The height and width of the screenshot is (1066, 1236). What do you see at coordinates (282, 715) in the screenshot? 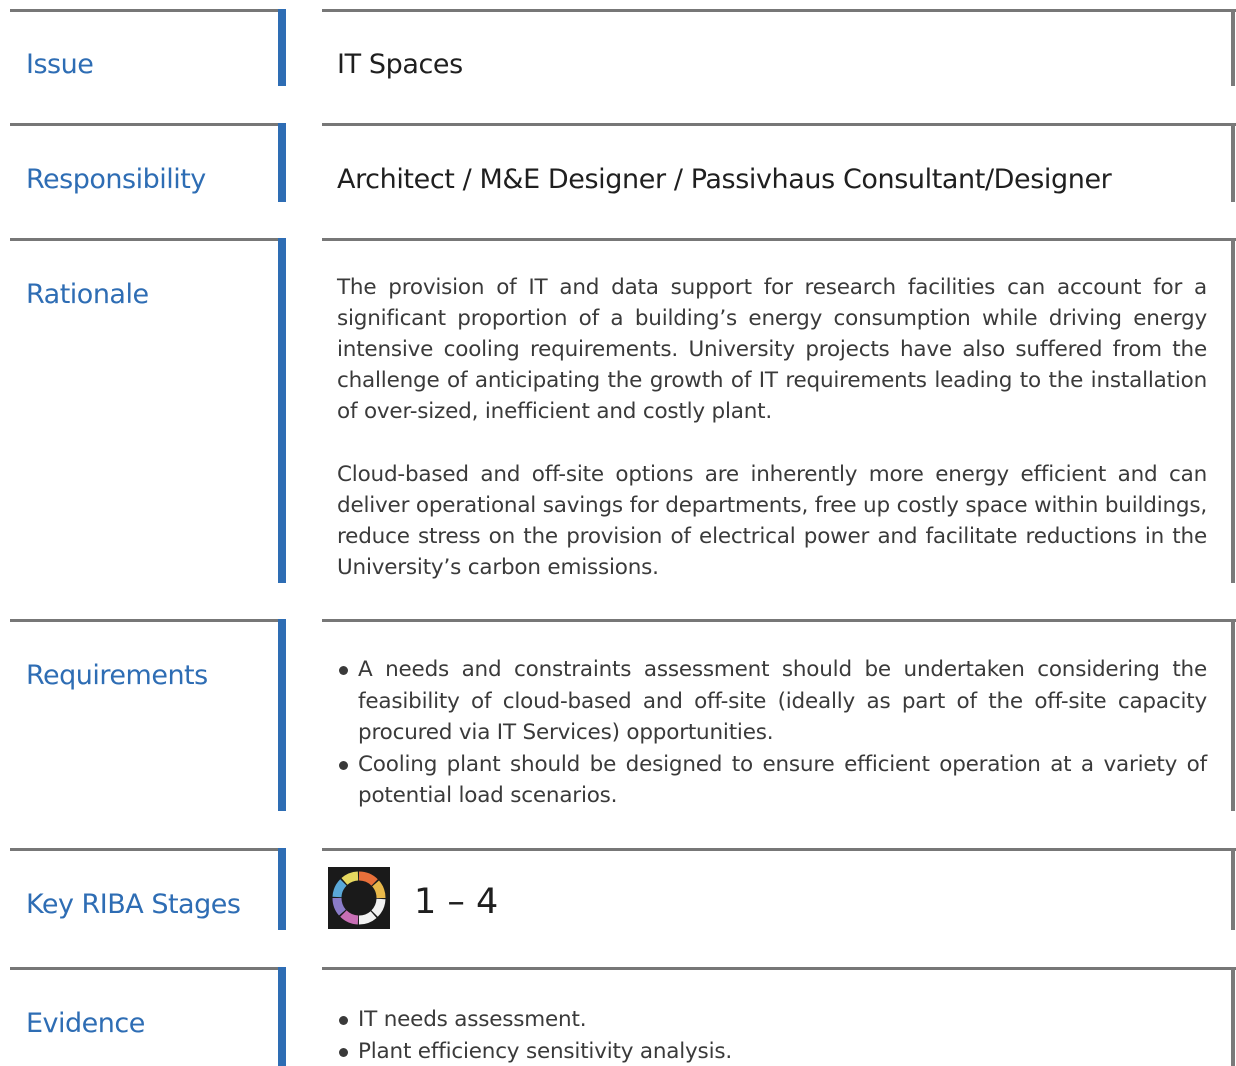
I see `requirements-accent-bar` at bounding box center [282, 715].